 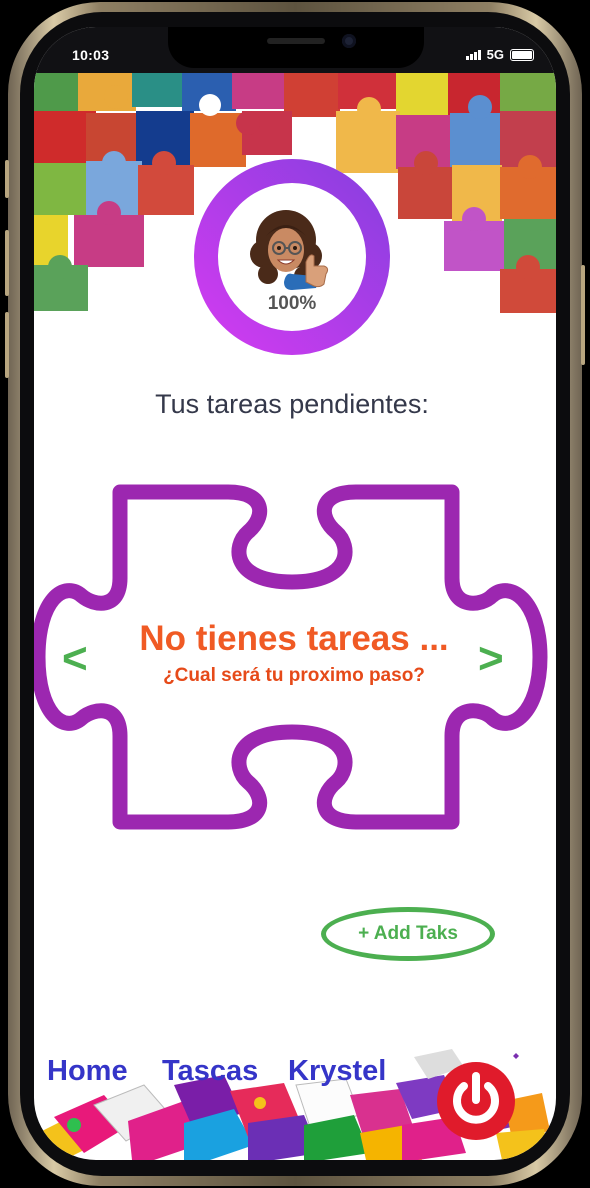 What do you see at coordinates (7, 345) in the screenshot?
I see `volume-down-button` at bounding box center [7, 345].